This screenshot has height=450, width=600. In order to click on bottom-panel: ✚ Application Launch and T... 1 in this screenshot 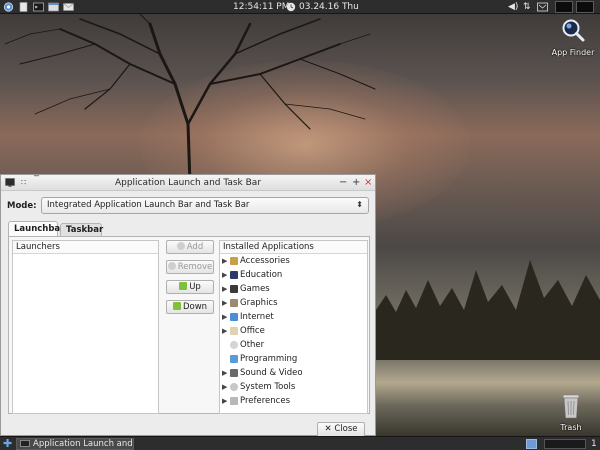, I will do `click(300, 443)`.